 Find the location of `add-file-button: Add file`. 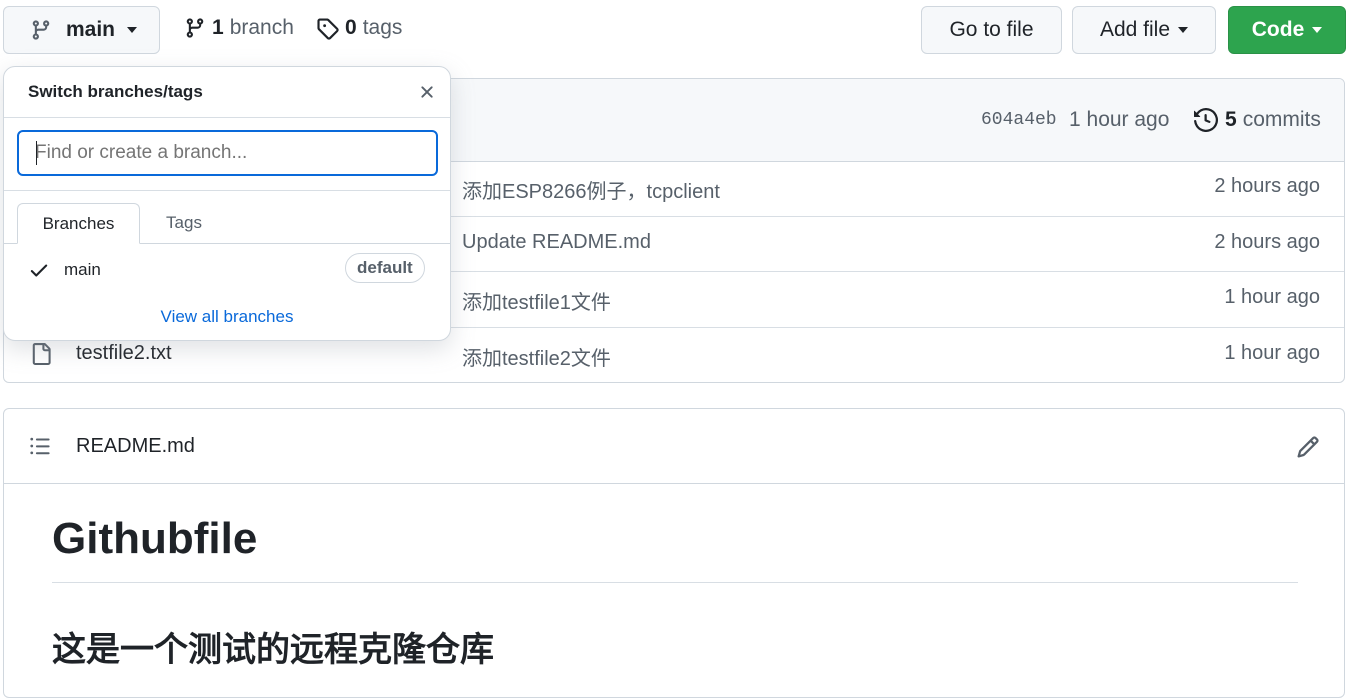

add-file-button: Add file is located at coordinates (1144, 30).